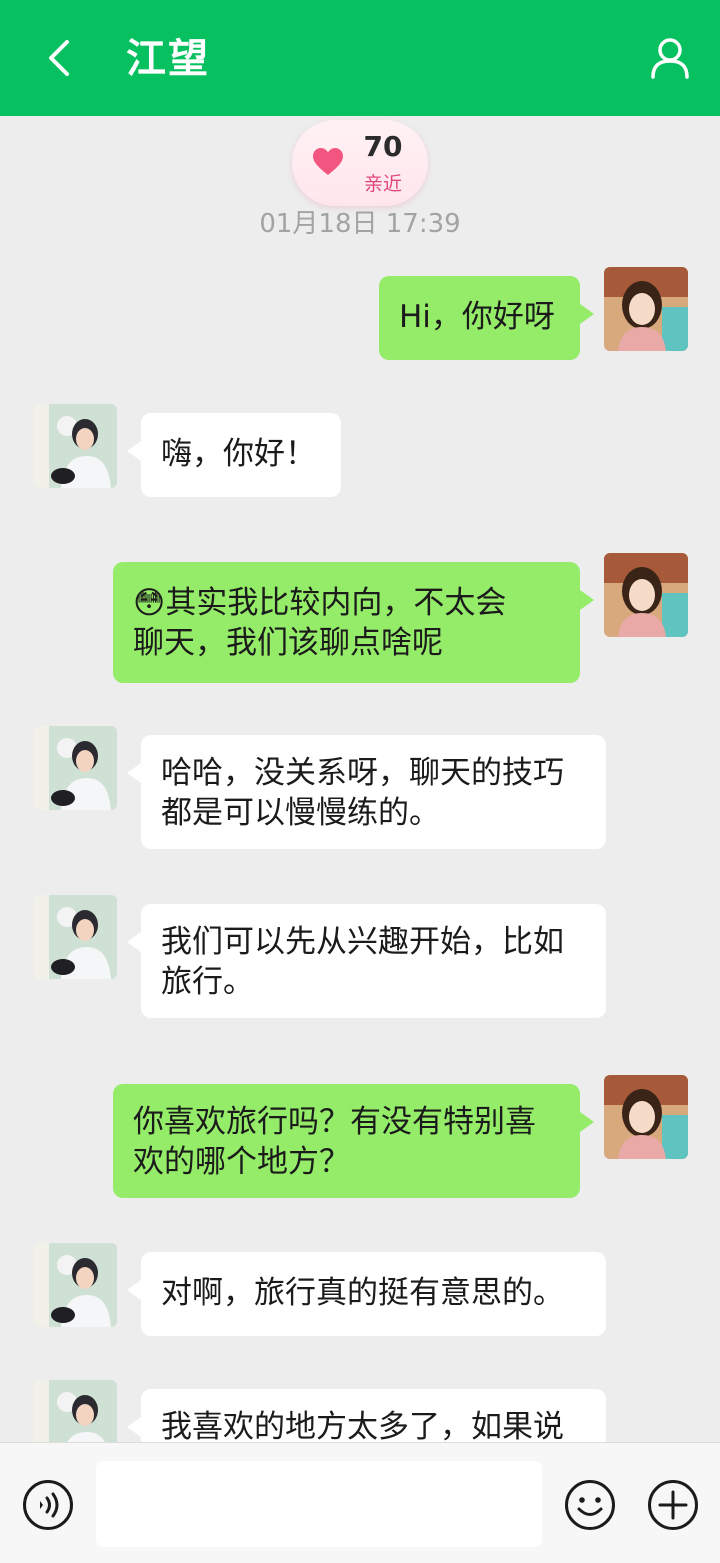  Describe the element at coordinates (360, 58) in the screenshot. I see `chat-header: 江望` at that location.